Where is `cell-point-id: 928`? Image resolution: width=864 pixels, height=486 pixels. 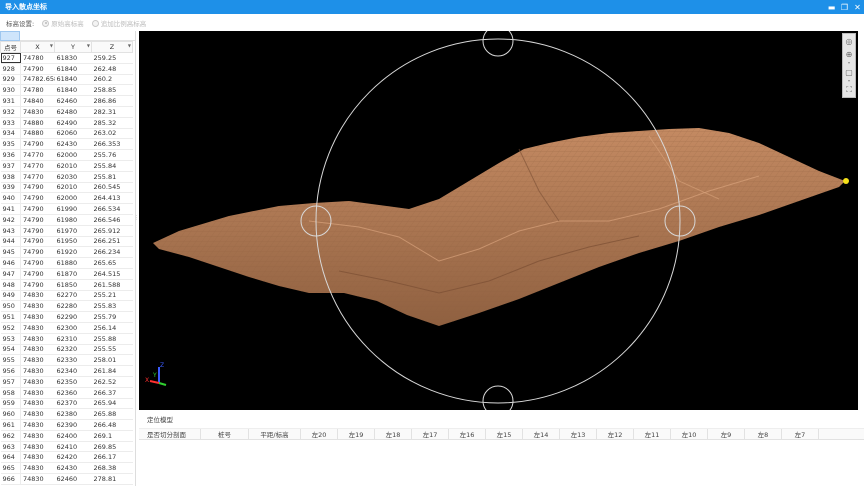 cell-point-id: 928 is located at coordinates (10, 69).